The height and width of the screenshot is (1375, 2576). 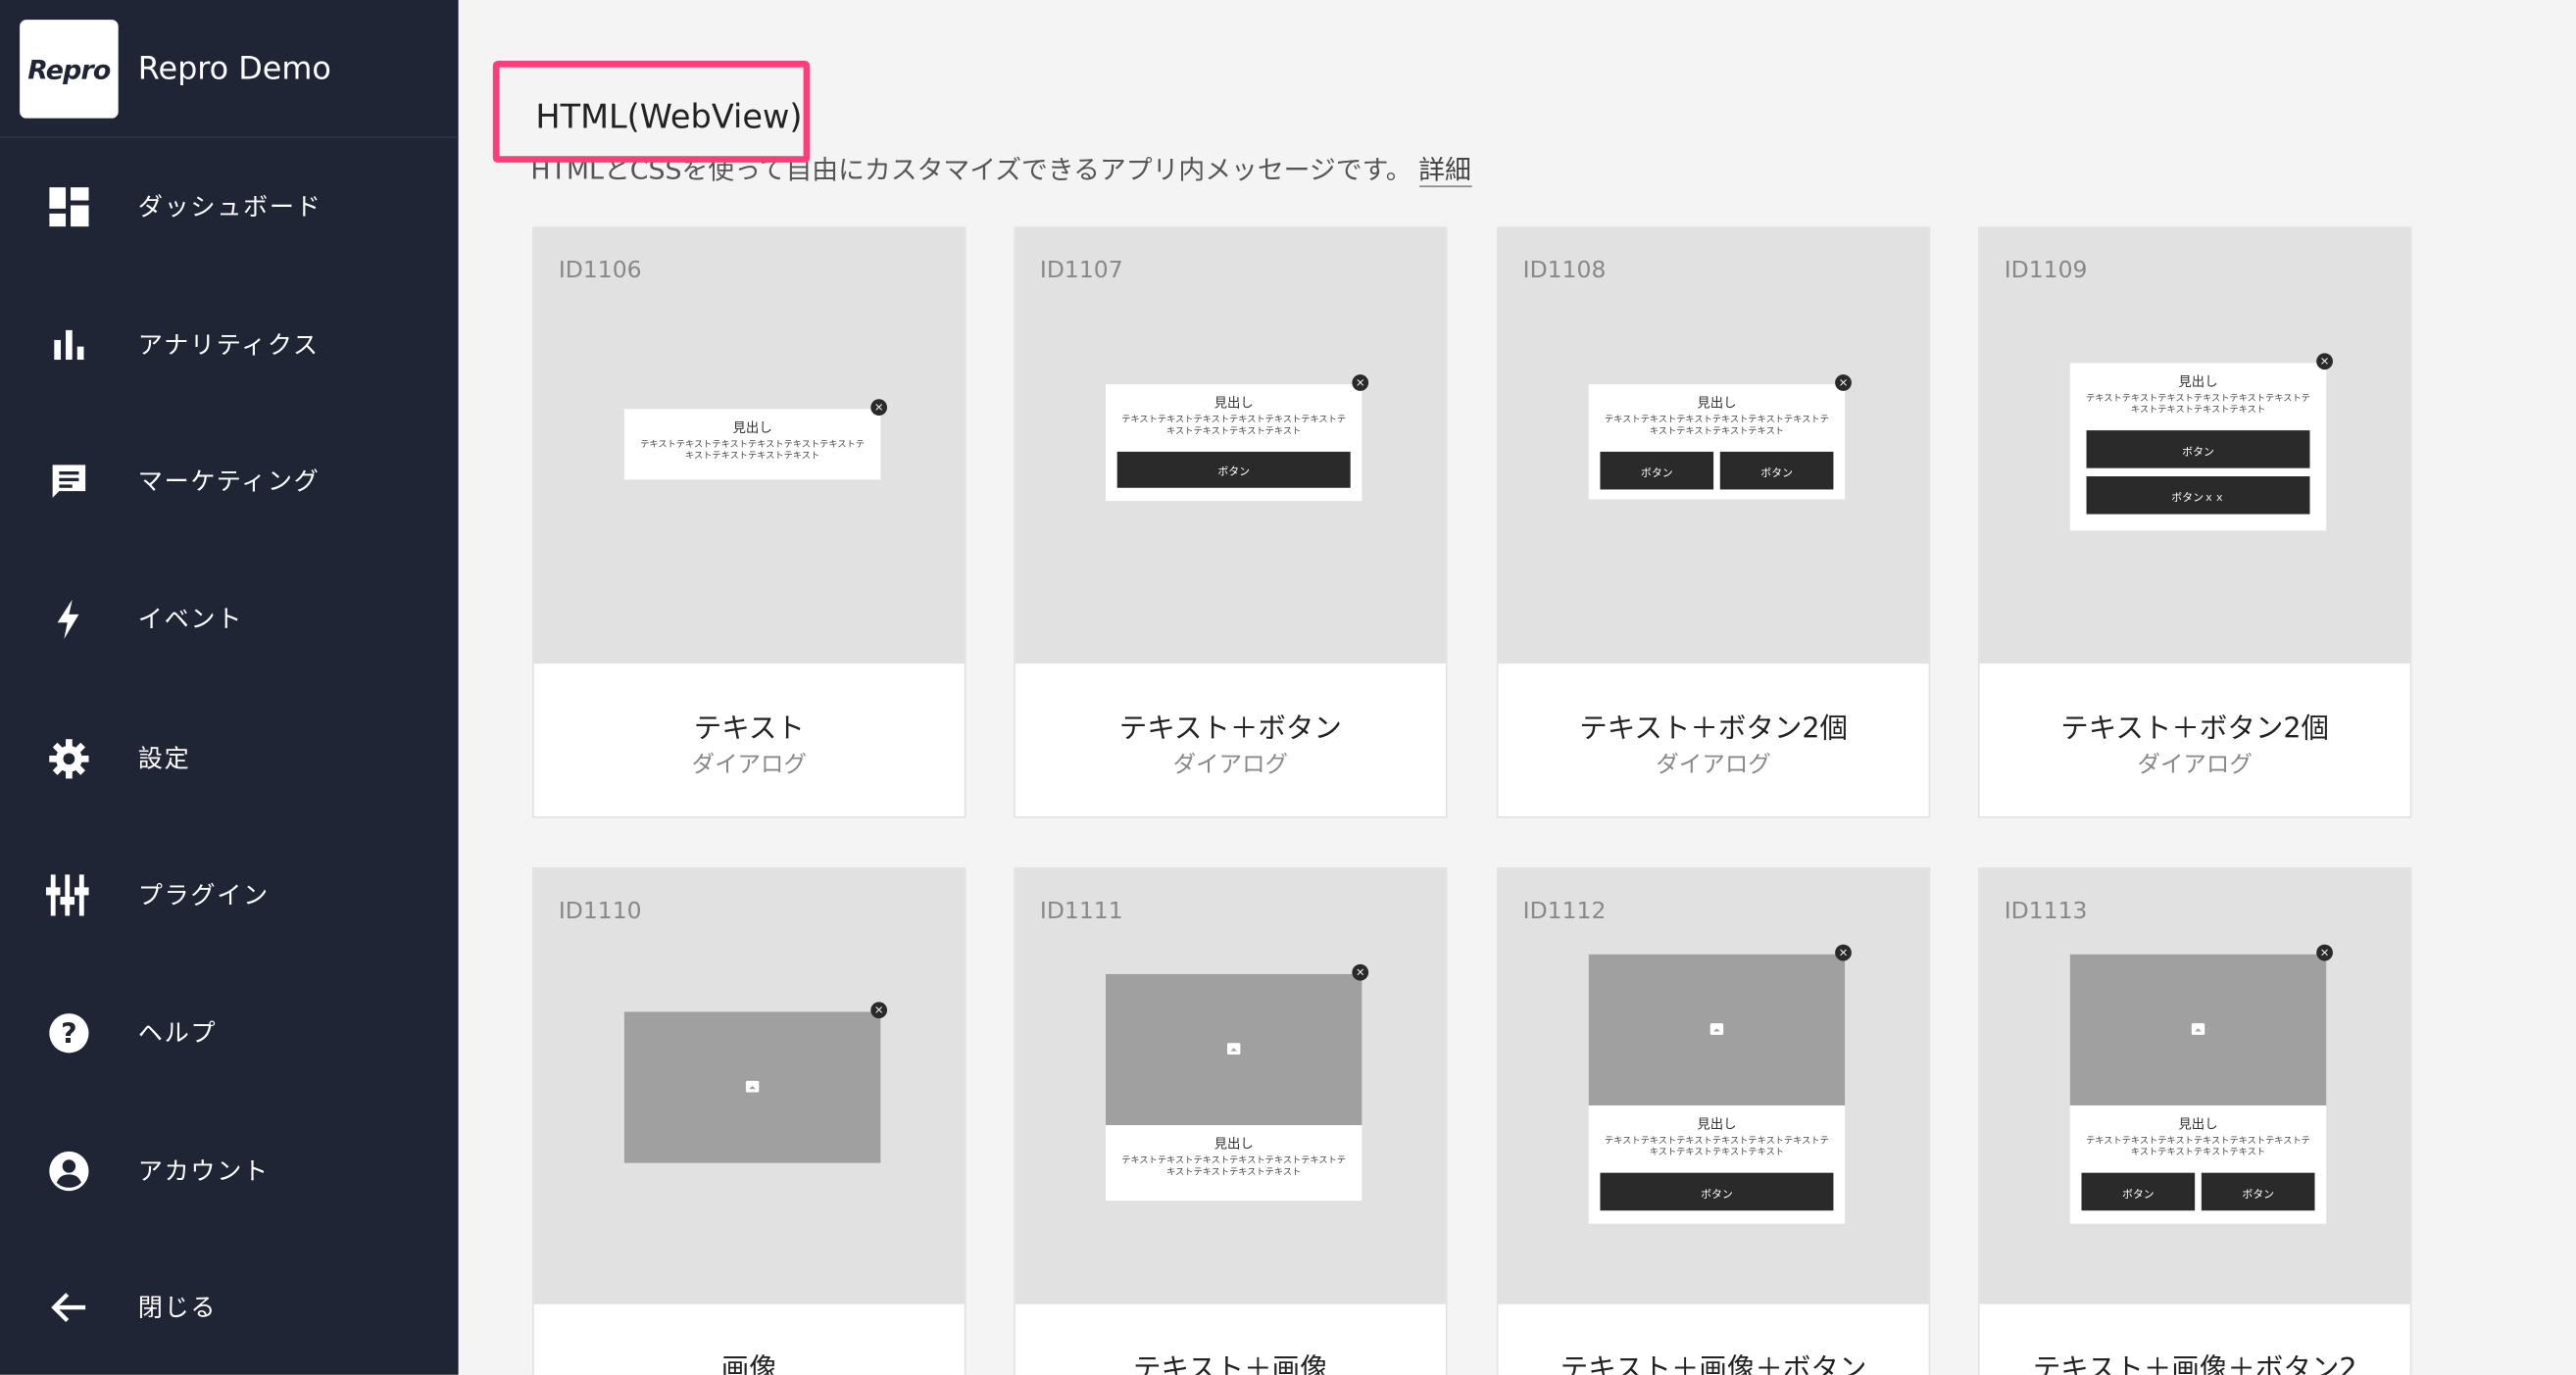 I want to click on sidebar-item-label: 閉じる, so click(x=177, y=1307).